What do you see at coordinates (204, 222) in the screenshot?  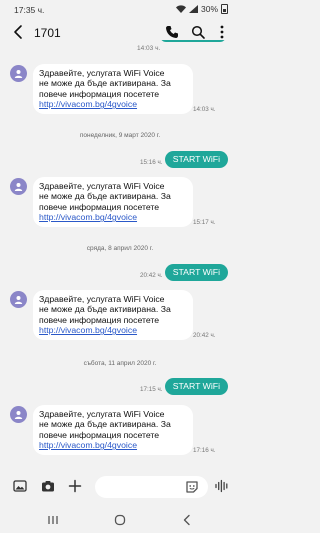 I see `message-time: 15:17 ч.` at bounding box center [204, 222].